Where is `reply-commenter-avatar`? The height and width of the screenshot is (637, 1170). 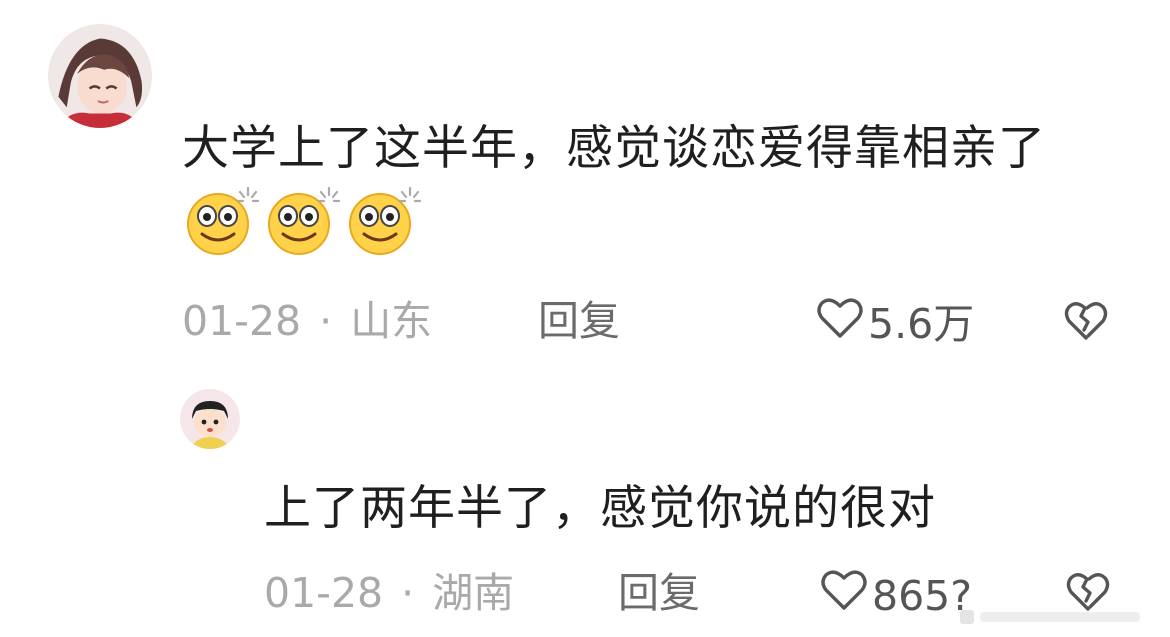
reply-commenter-avatar is located at coordinates (210, 419).